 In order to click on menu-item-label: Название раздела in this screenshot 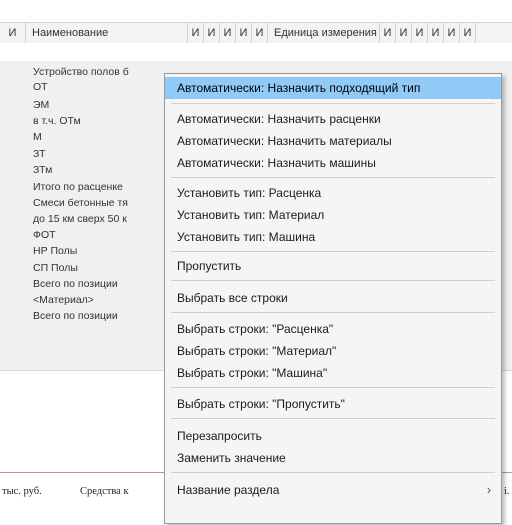, I will do `click(228, 490)`.